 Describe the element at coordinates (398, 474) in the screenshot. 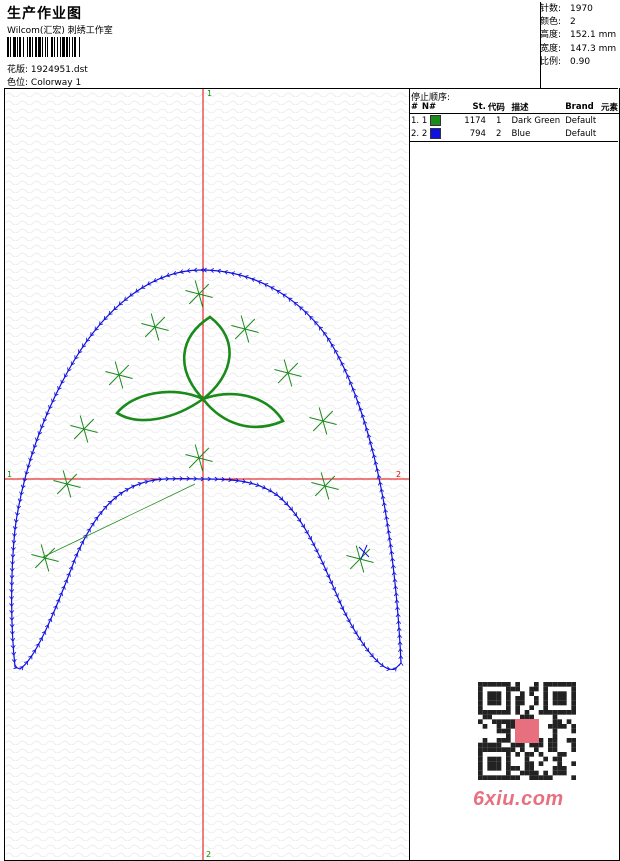

I see `axis-label-right: 2` at that location.